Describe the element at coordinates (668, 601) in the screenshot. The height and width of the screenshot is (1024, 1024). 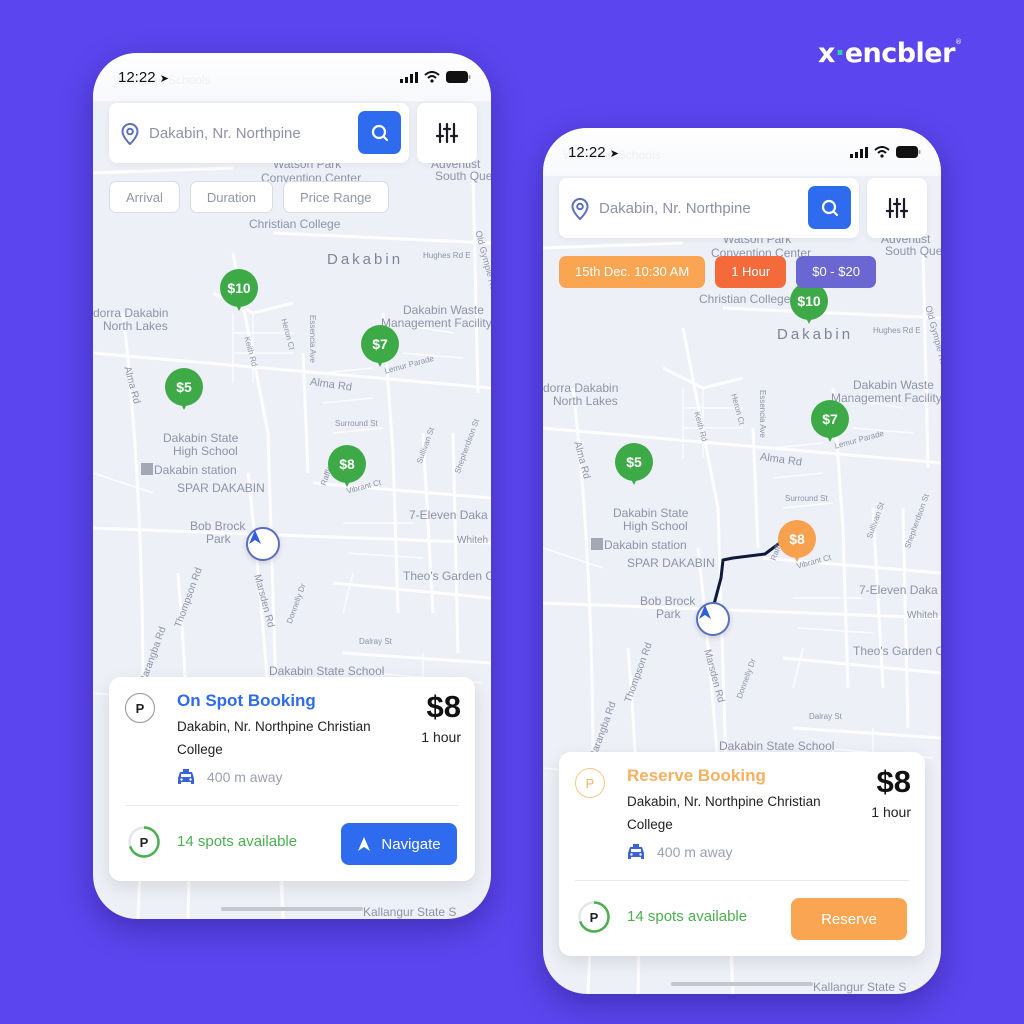
I see `map-label: Bob Brock` at that location.